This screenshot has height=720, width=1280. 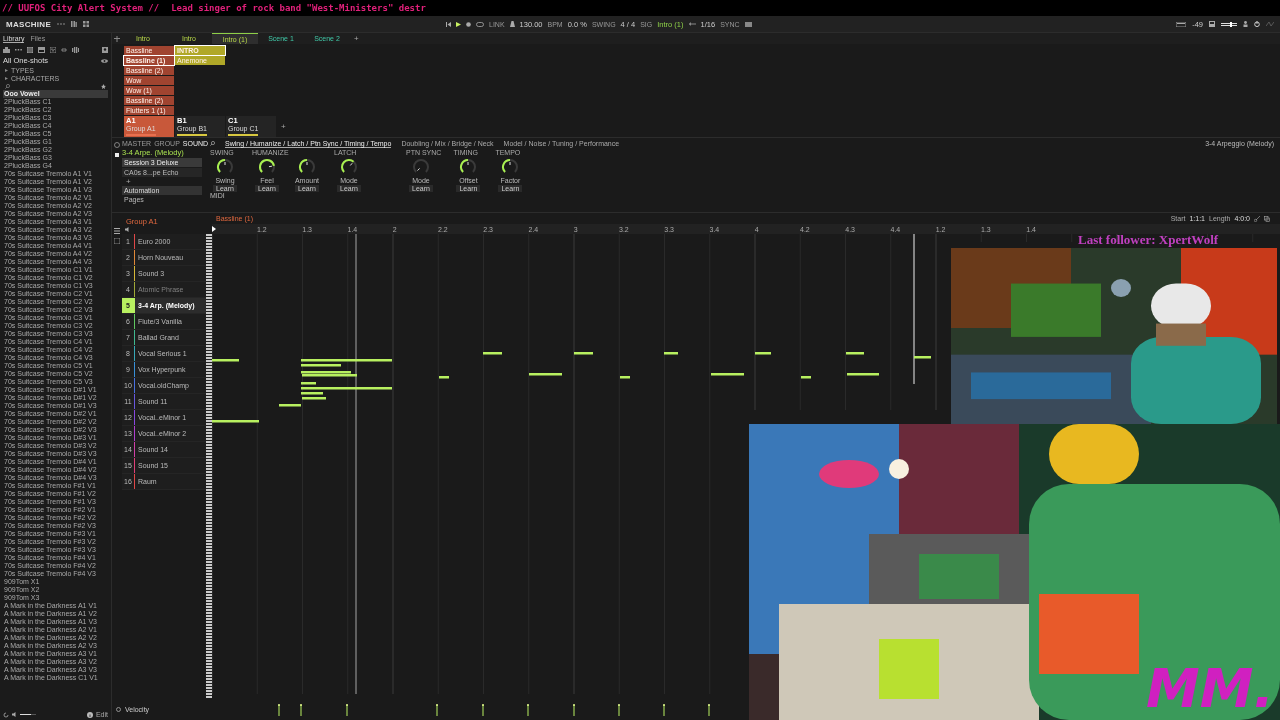 What do you see at coordinates (571, 387) in the screenshot?
I see `midi-notes-drawing` at bounding box center [571, 387].